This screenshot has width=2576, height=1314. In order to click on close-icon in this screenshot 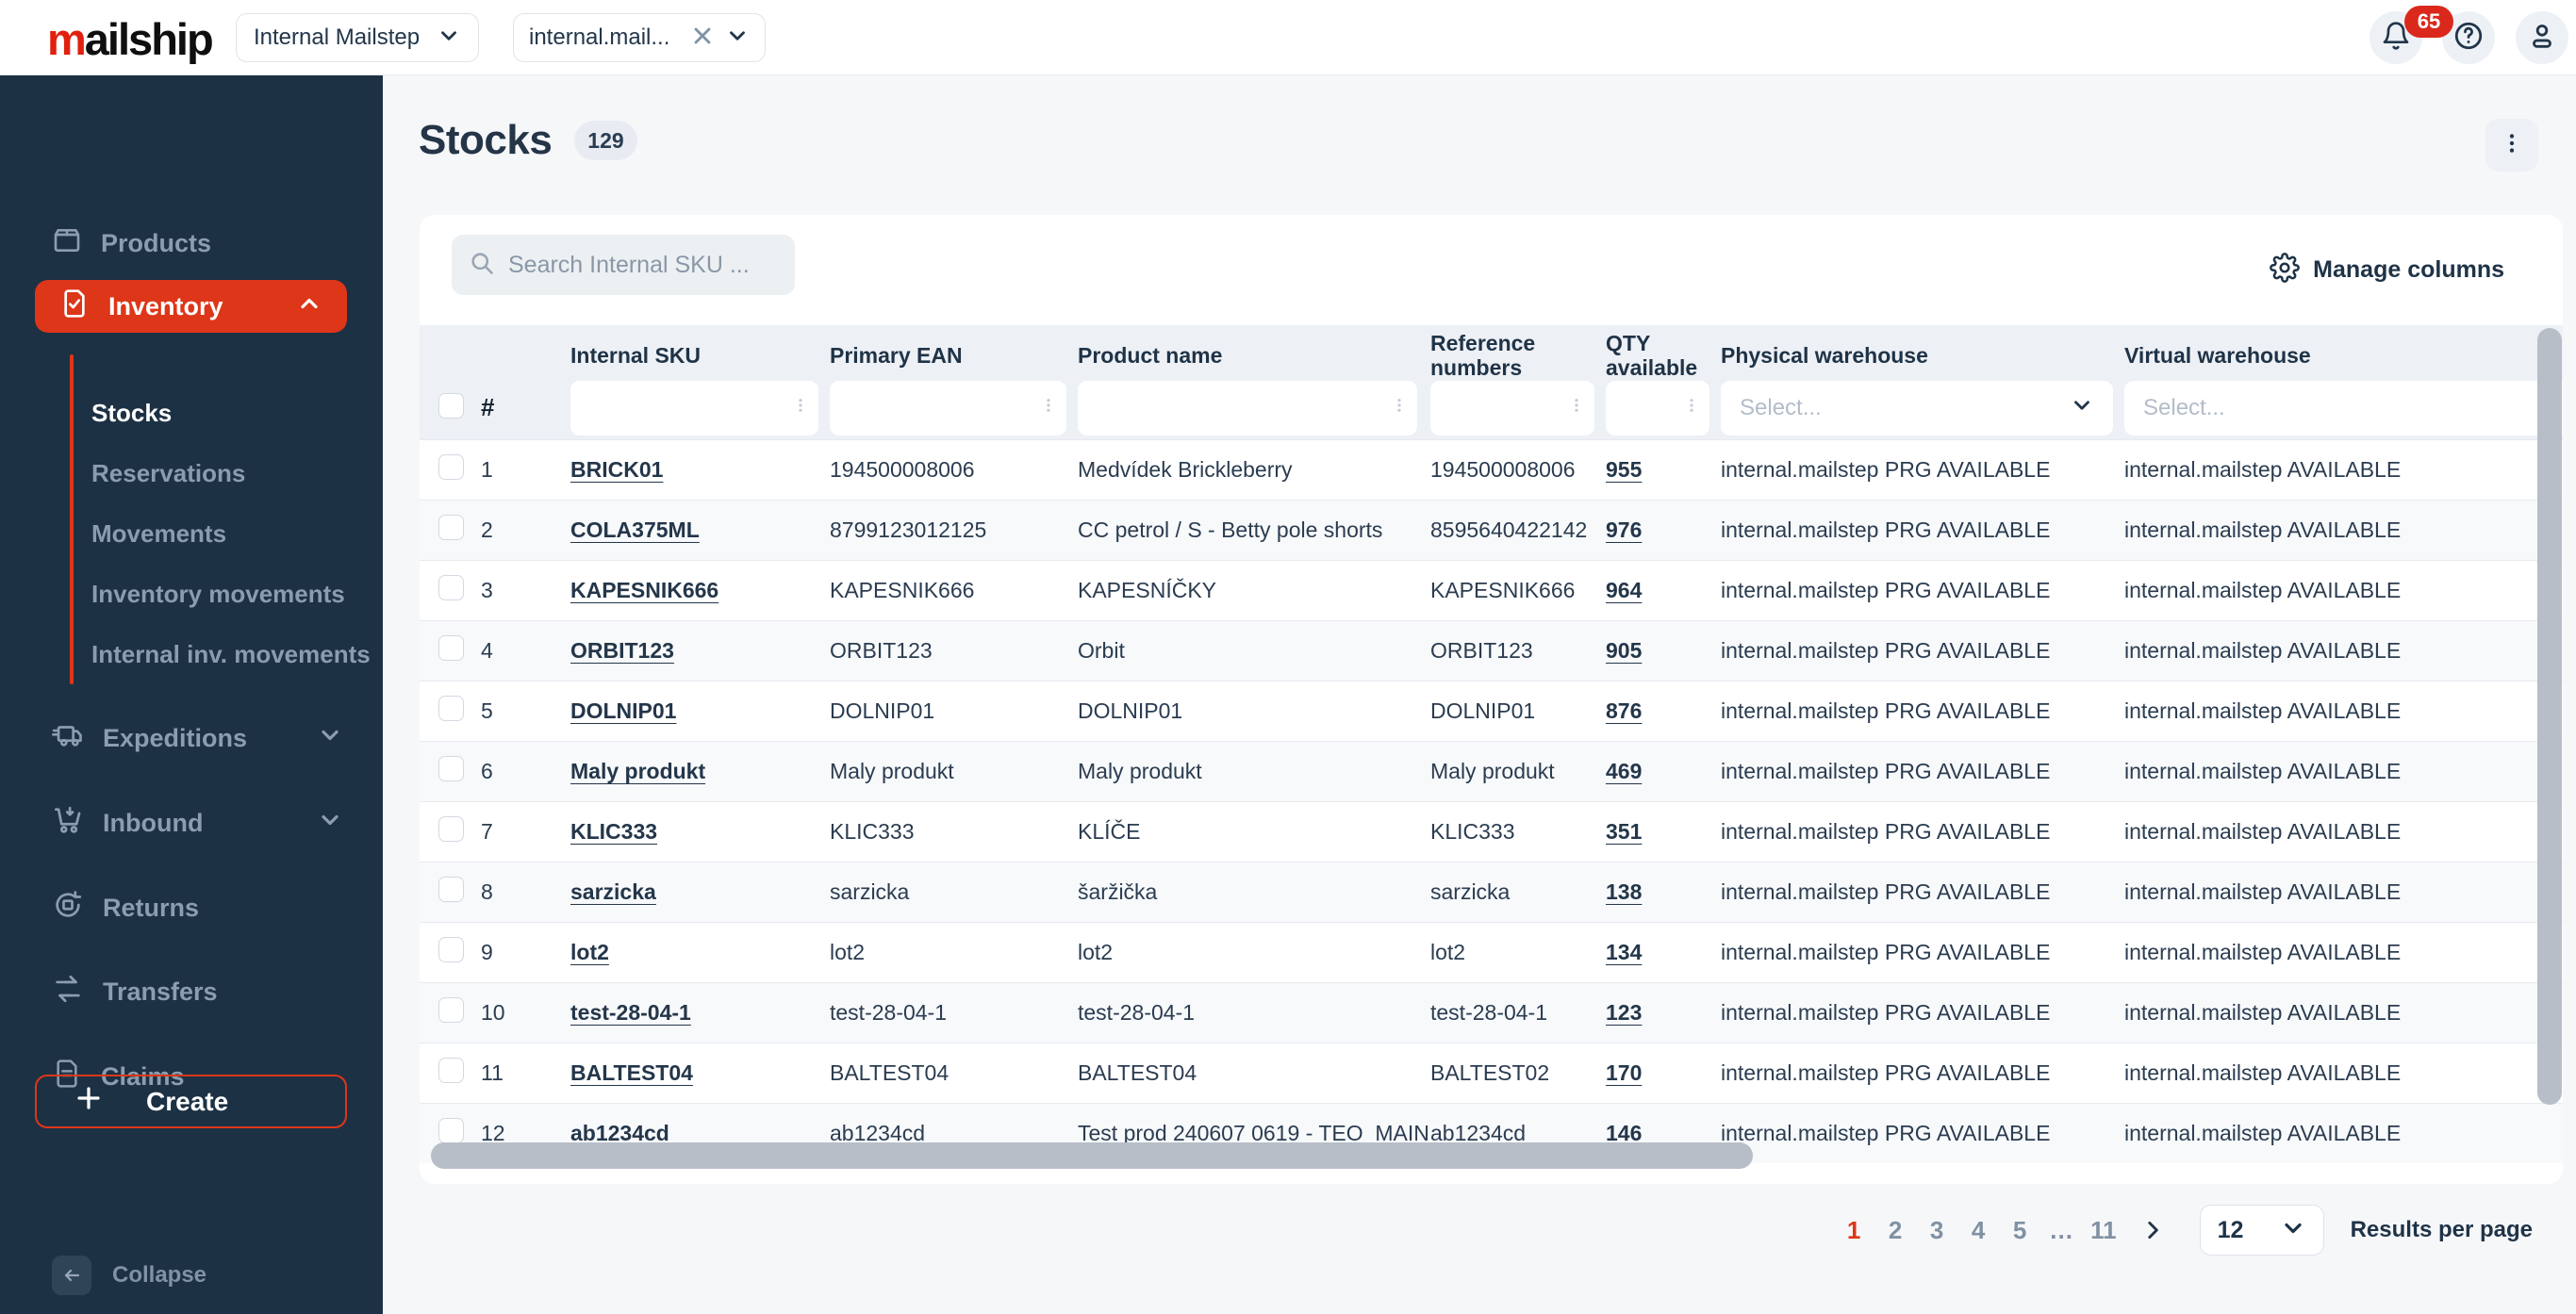, I will do `click(702, 38)`.